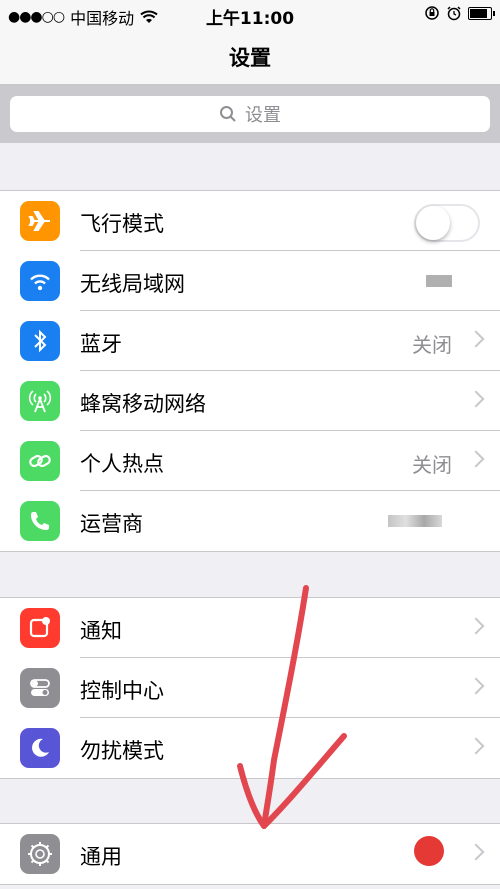 This screenshot has height=889, width=500. I want to click on row-carrier: 运营商, so click(250, 521).